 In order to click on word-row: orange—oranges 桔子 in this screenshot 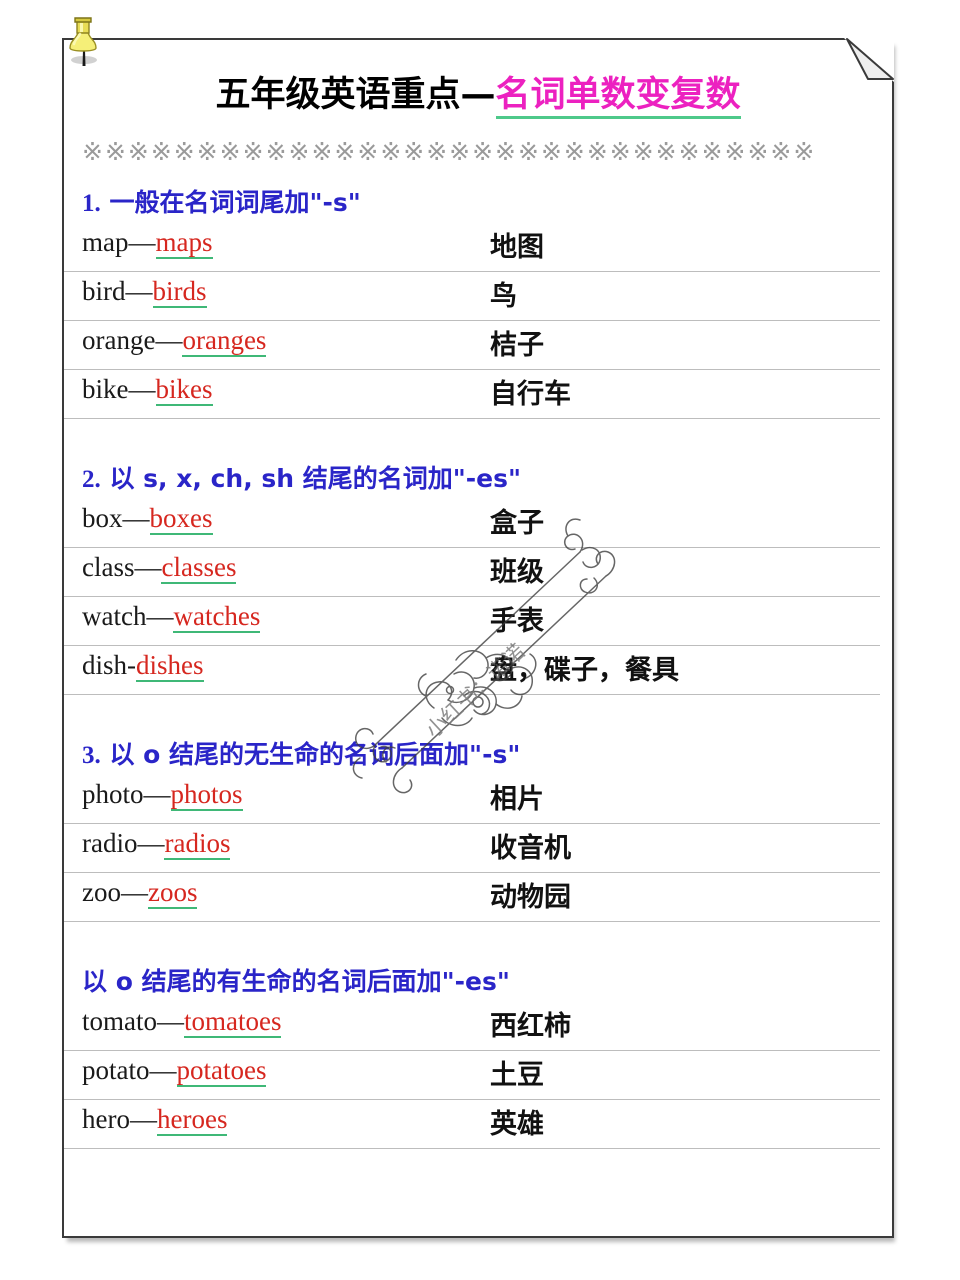, I will do `click(472, 345)`.